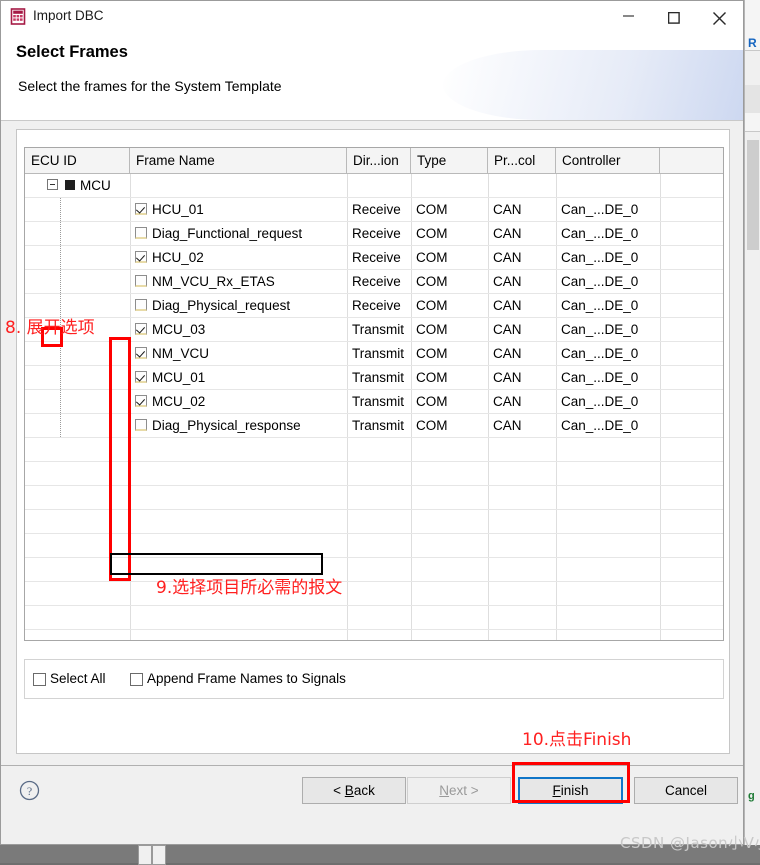 The image size is (760, 865). I want to click on cell-frame-name: HCU_01, so click(178, 209).